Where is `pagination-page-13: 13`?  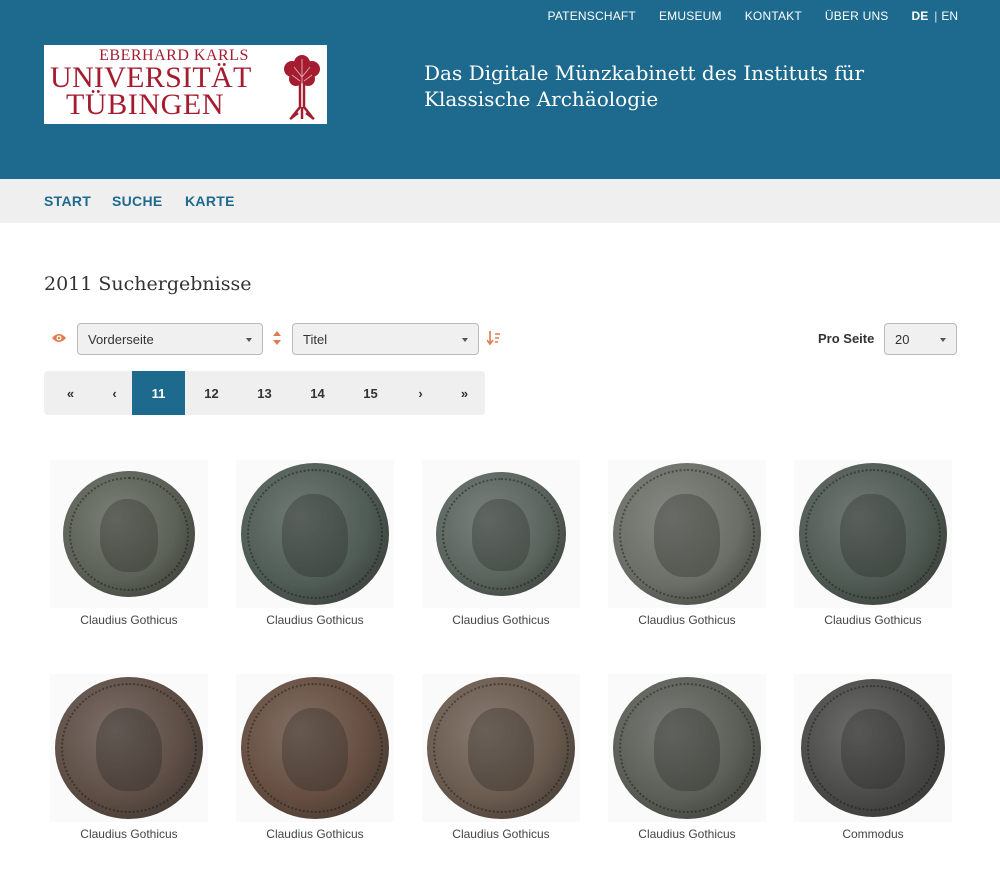
pagination-page-13: 13 is located at coordinates (264, 393).